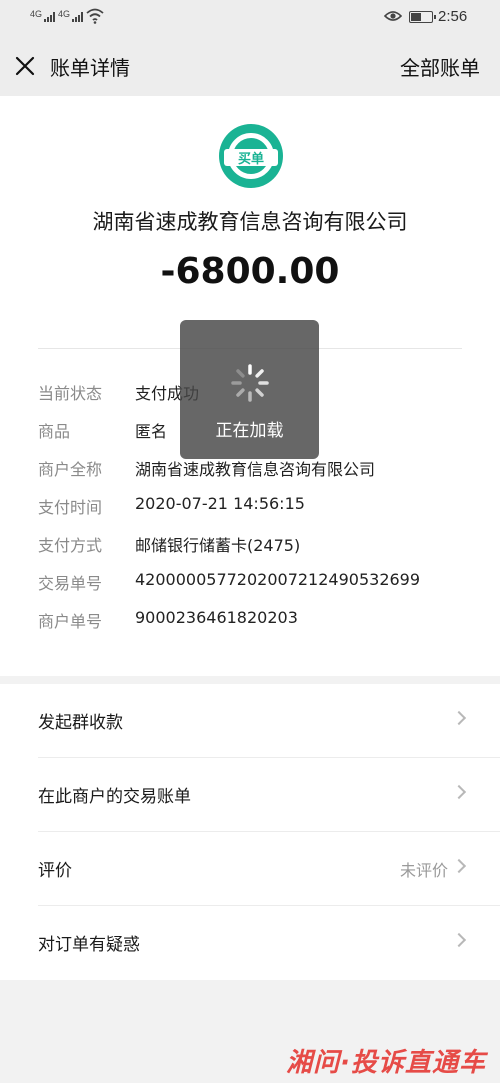 The image size is (500, 1083). I want to click on menu-item-order-question: 对订单有疑惑, so click(250, 943).